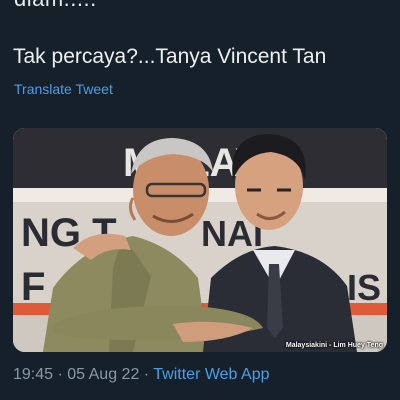 The width and height of the screenshot is (400, 400). I want to click on photo-credit: Malaysiakini - Lim Huey Teng, so click(334, 345).